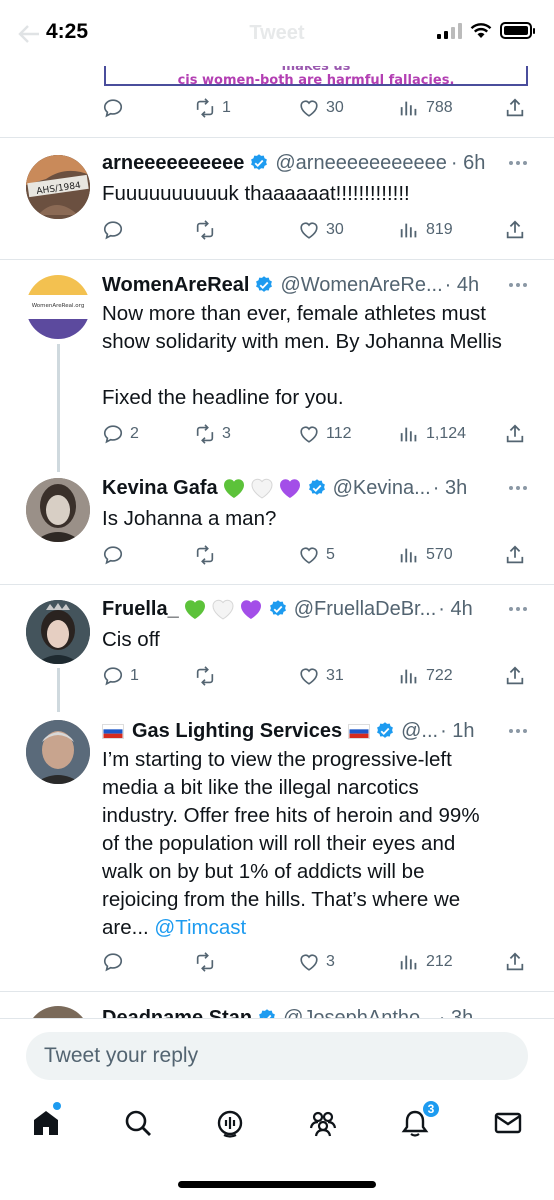  What do you see at coordinates (237, 731) in the screenshot?
I see `author-name: Gas Lighting Services` at bounding box center [237, 731].